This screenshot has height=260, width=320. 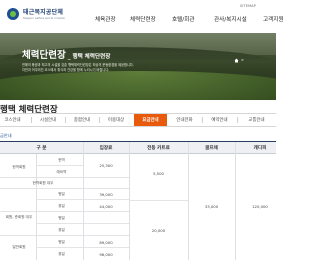 What do you see at coordinates (242, 60) in the screenshot?
I see `breadcrumb: >` at bounding box center [242, 60].